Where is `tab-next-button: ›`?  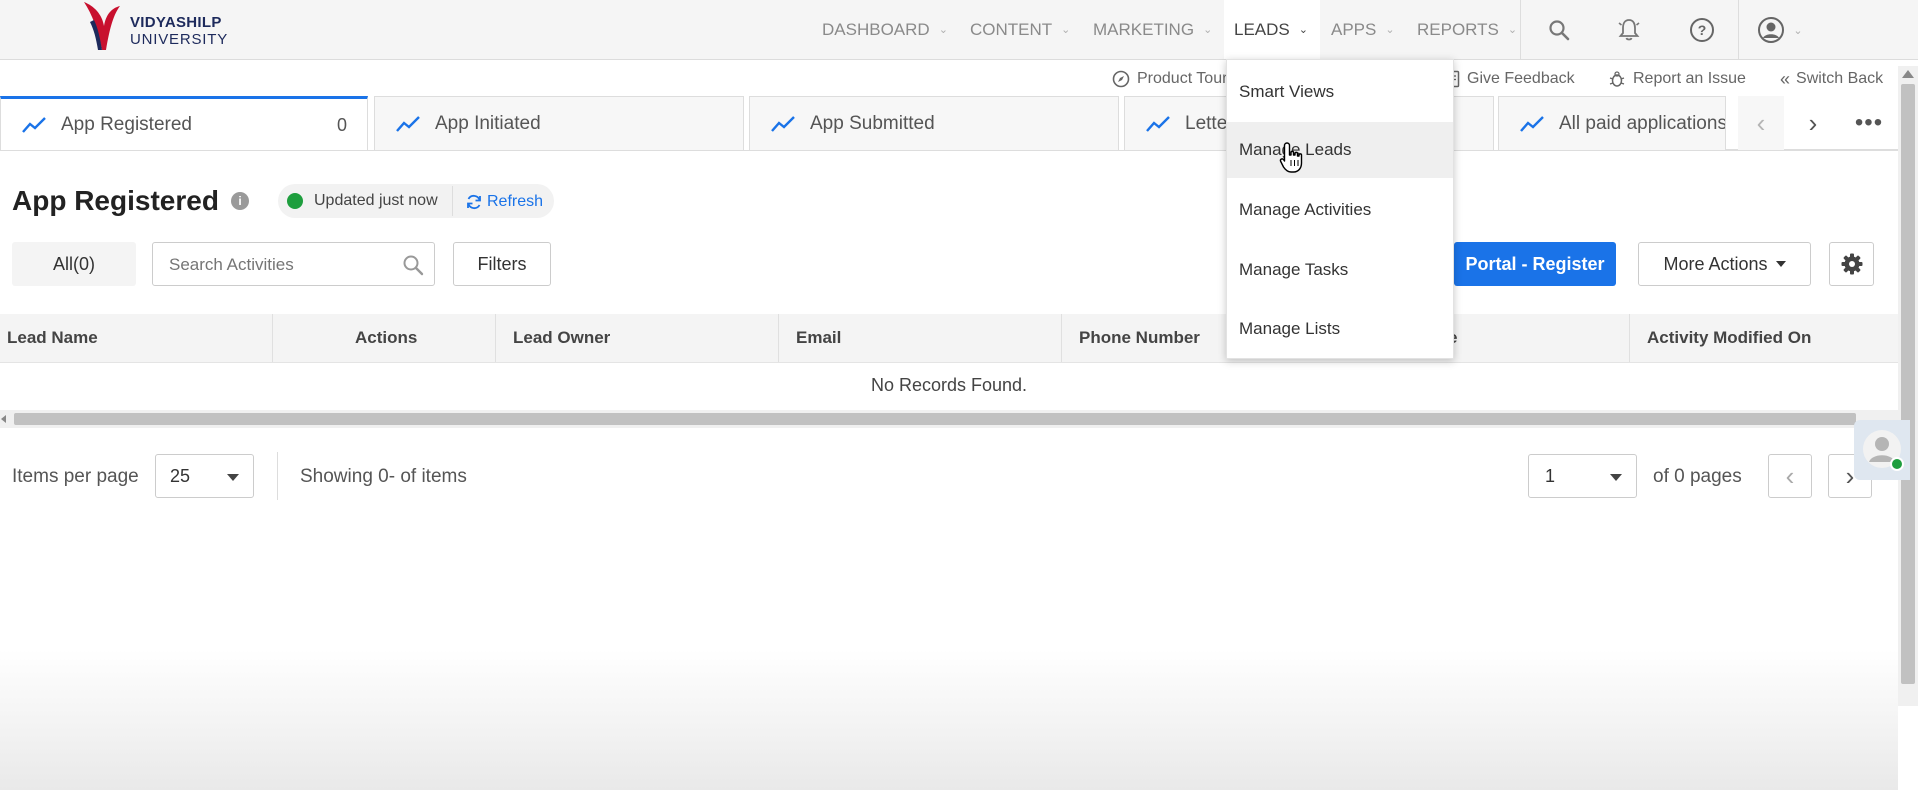 tab-next-button: › is located at coordinates (1813, 123).